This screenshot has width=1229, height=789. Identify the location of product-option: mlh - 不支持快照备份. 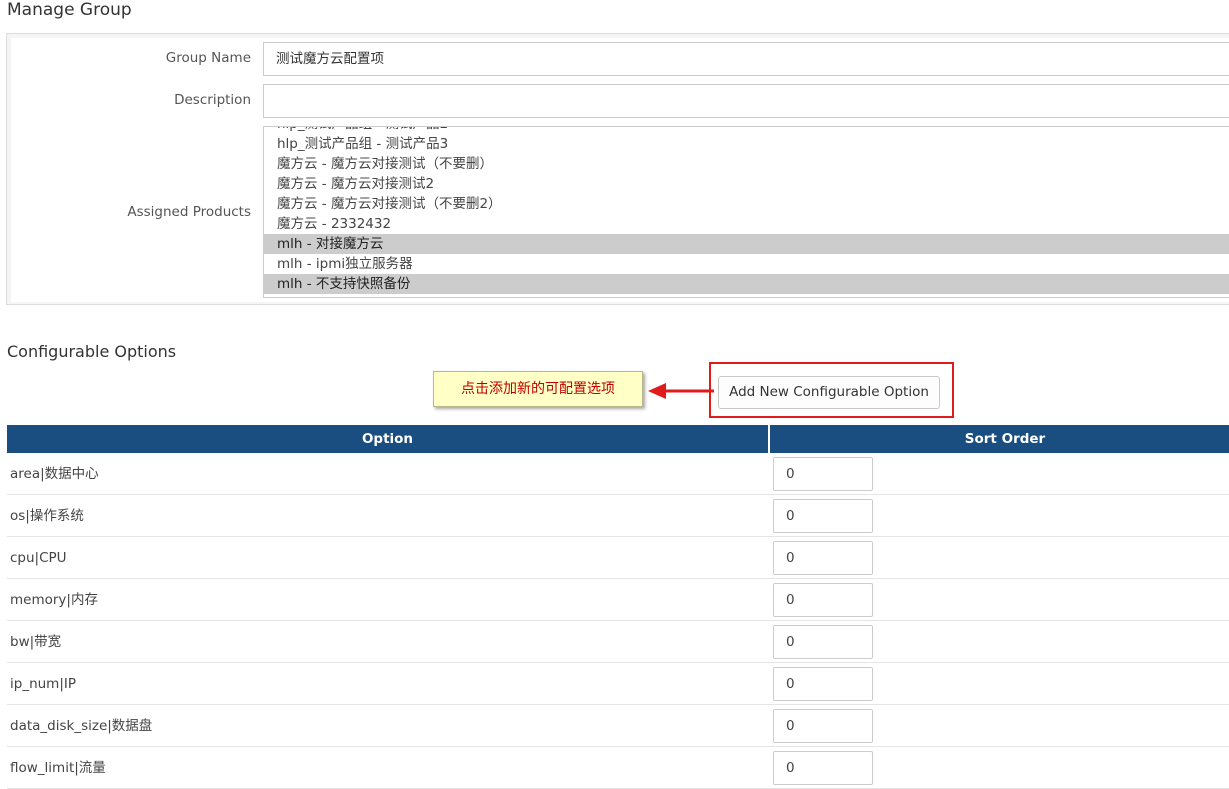
(746, 284).